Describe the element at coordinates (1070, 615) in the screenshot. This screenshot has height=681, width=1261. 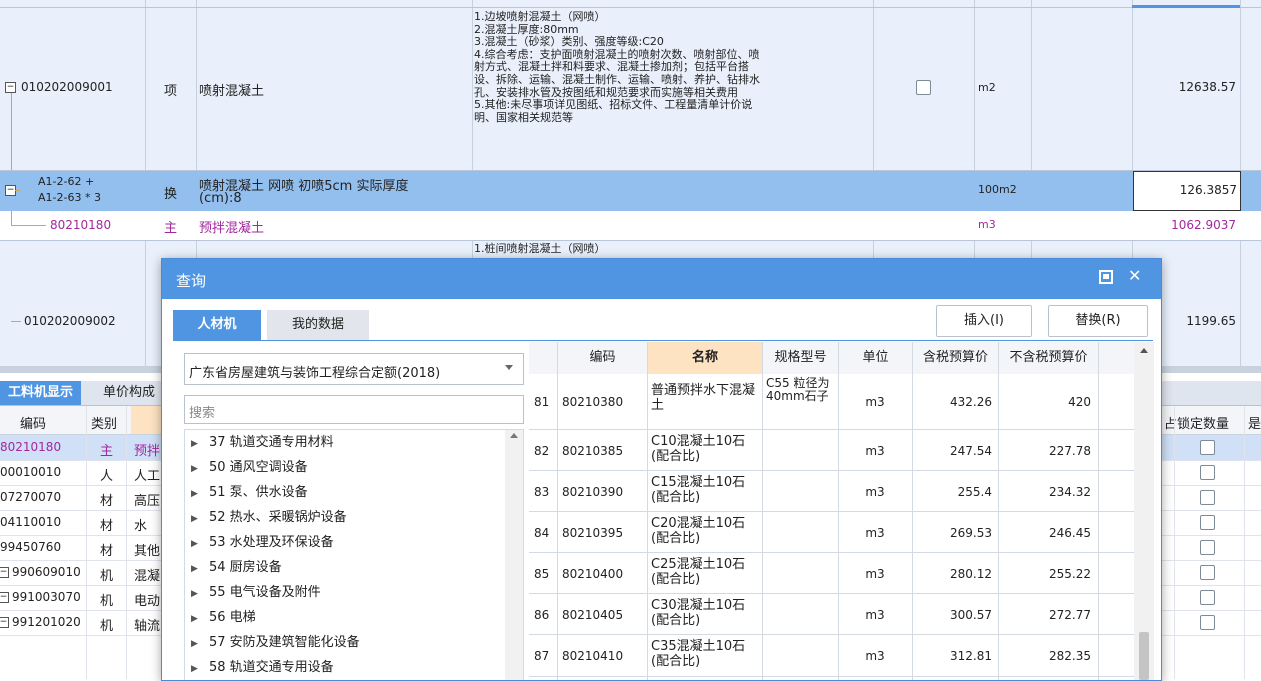
I see `price-without-tax: 272.77` at that location.